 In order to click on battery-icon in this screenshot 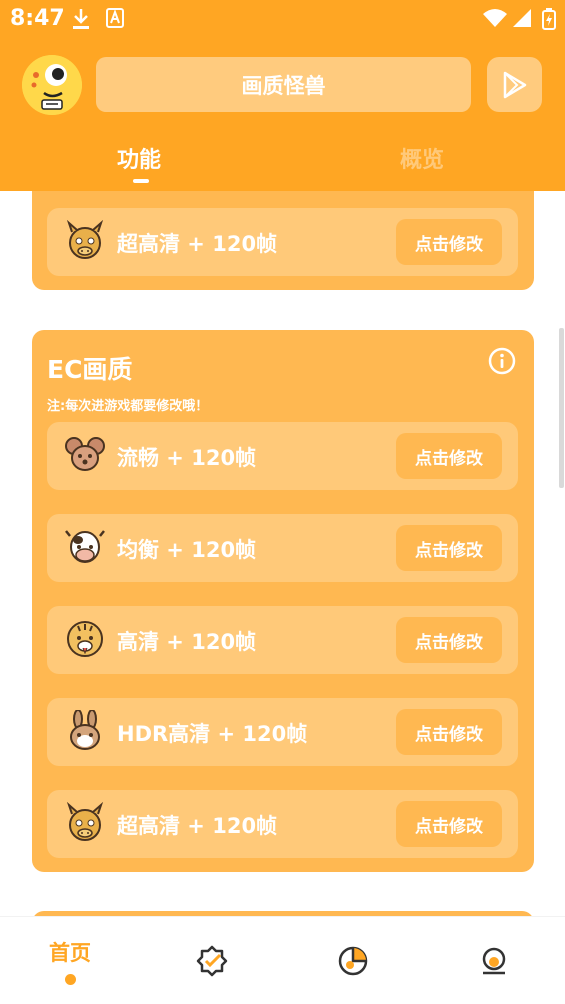, I will do `click(549, 19)`.